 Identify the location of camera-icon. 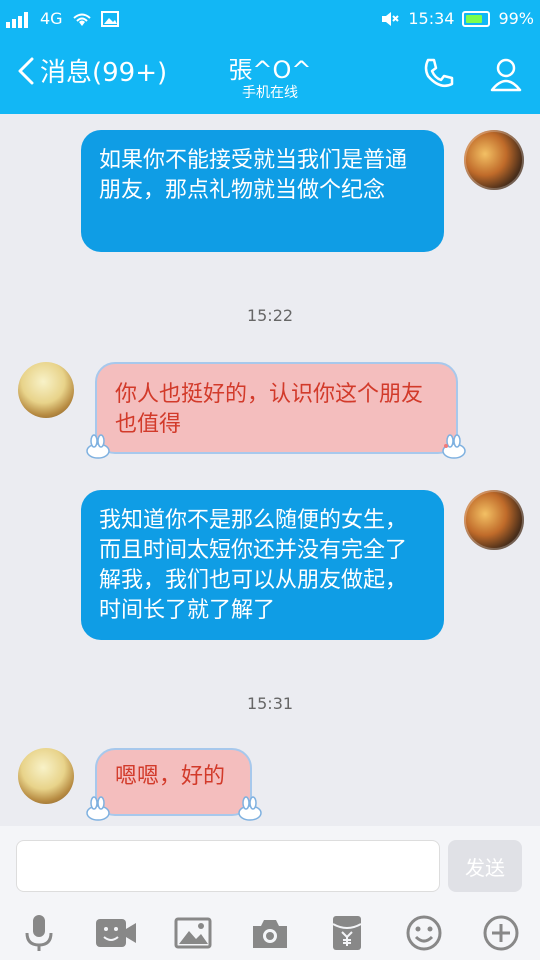
(269, 934).